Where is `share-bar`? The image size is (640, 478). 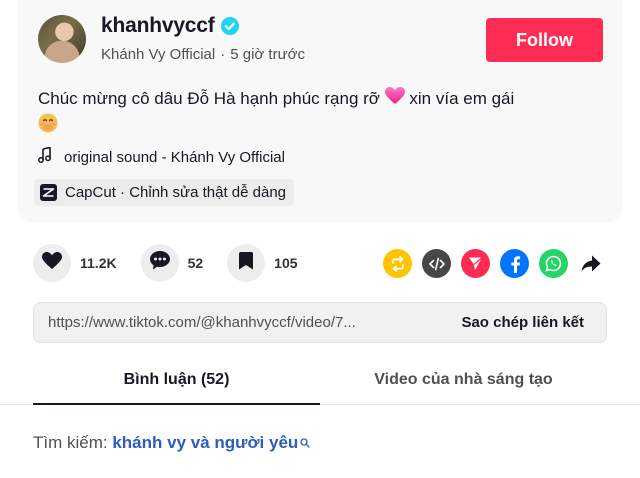 share-bar is located at coordinates (493, 263).